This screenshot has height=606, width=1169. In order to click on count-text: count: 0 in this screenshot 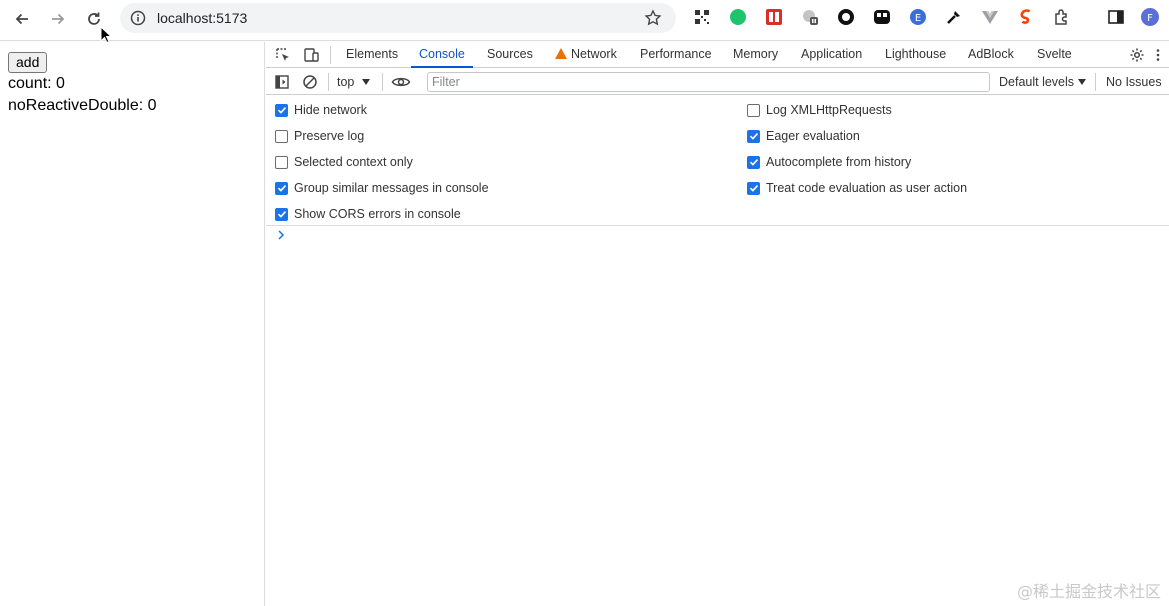, I will do `click(36, 83)`.